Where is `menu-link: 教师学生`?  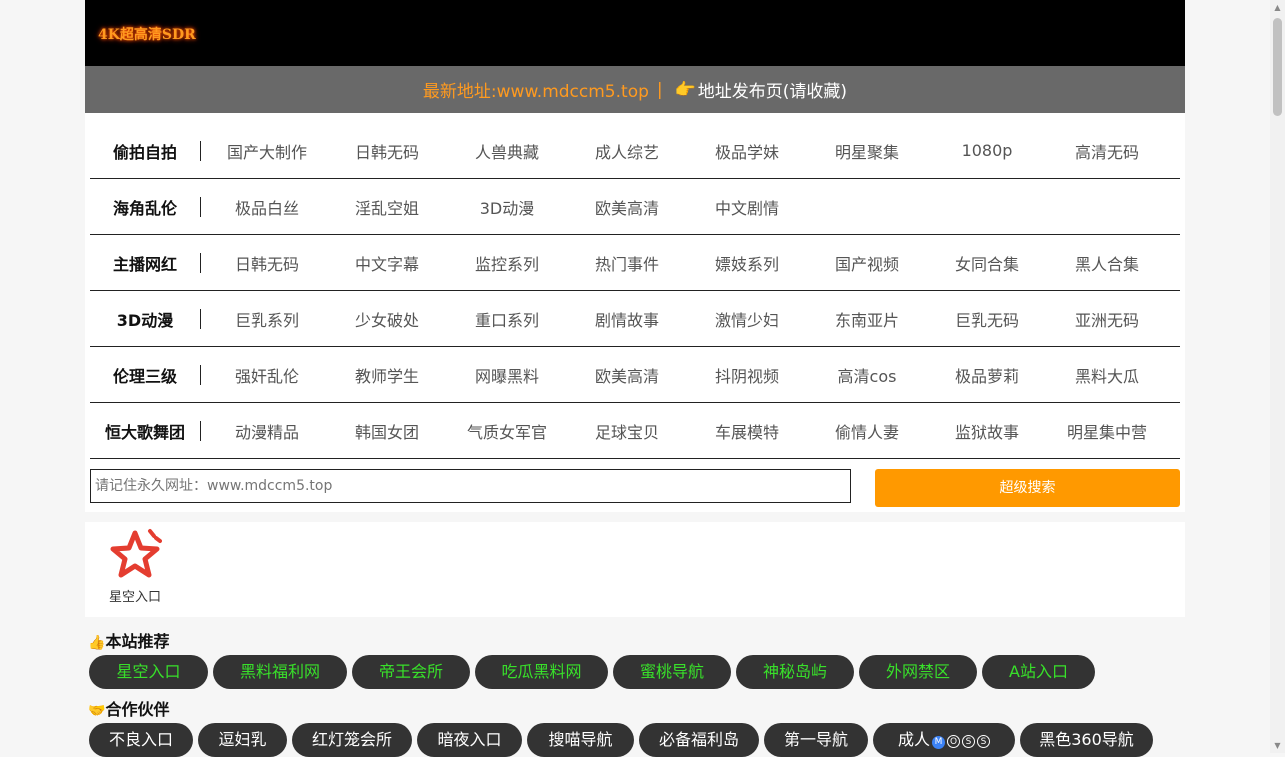 menu-link: 教师学生 is located at coordinates (387, 375).